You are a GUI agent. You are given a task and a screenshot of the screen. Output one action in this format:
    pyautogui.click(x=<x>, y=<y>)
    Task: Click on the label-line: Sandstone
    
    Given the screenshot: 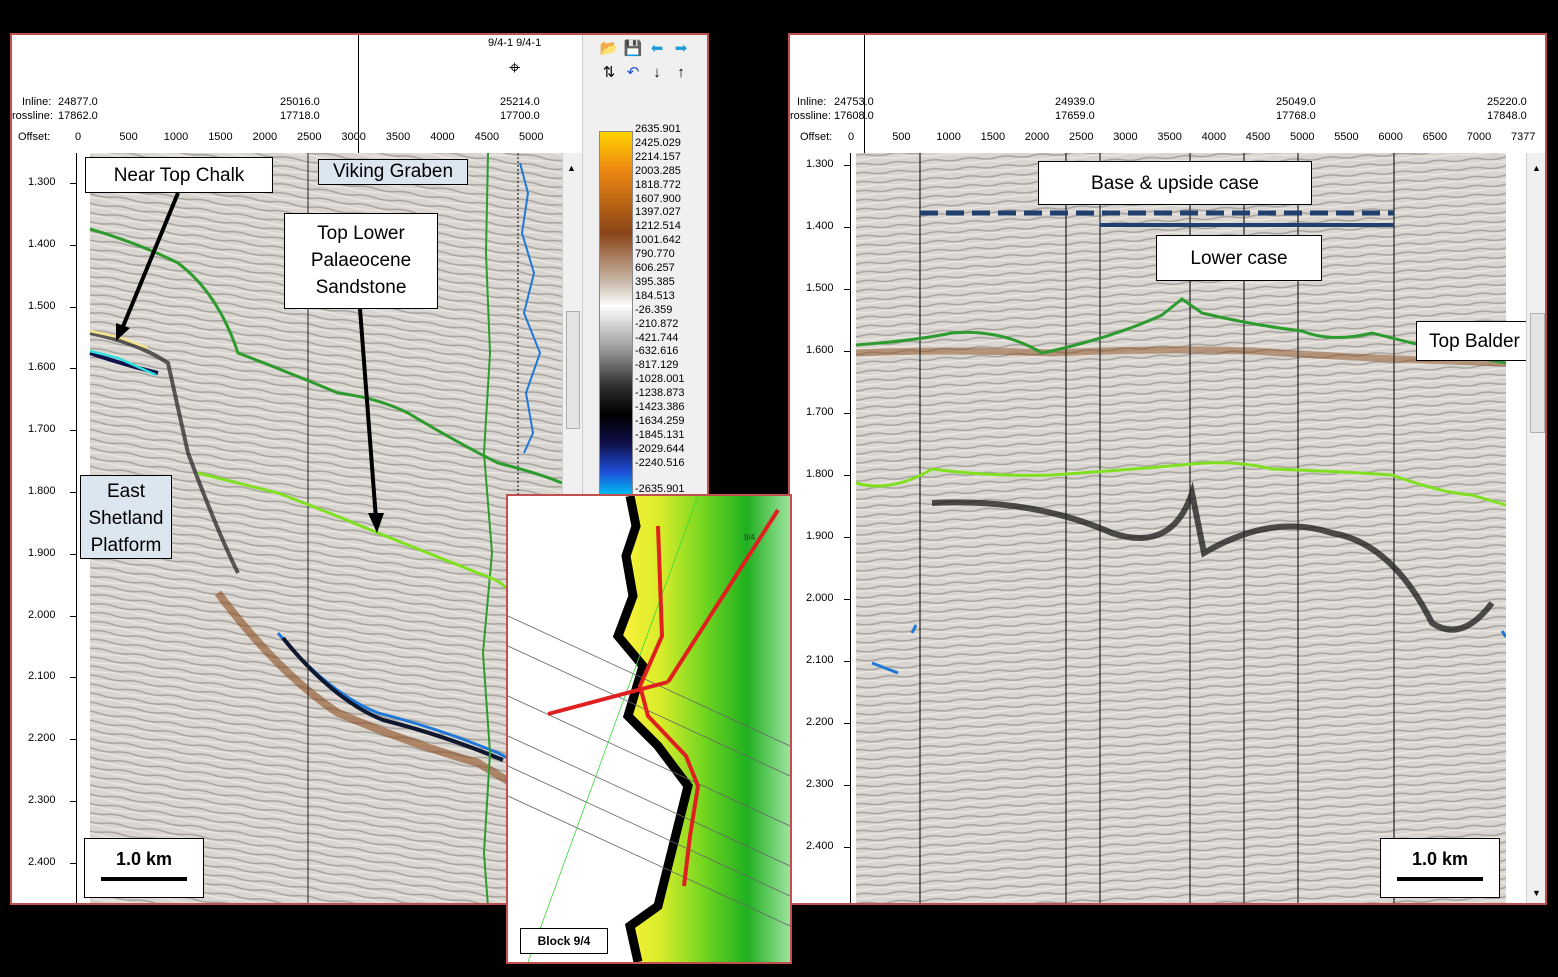 What is the action you would take?
    pyautogui.click(x=361, y=287)
    